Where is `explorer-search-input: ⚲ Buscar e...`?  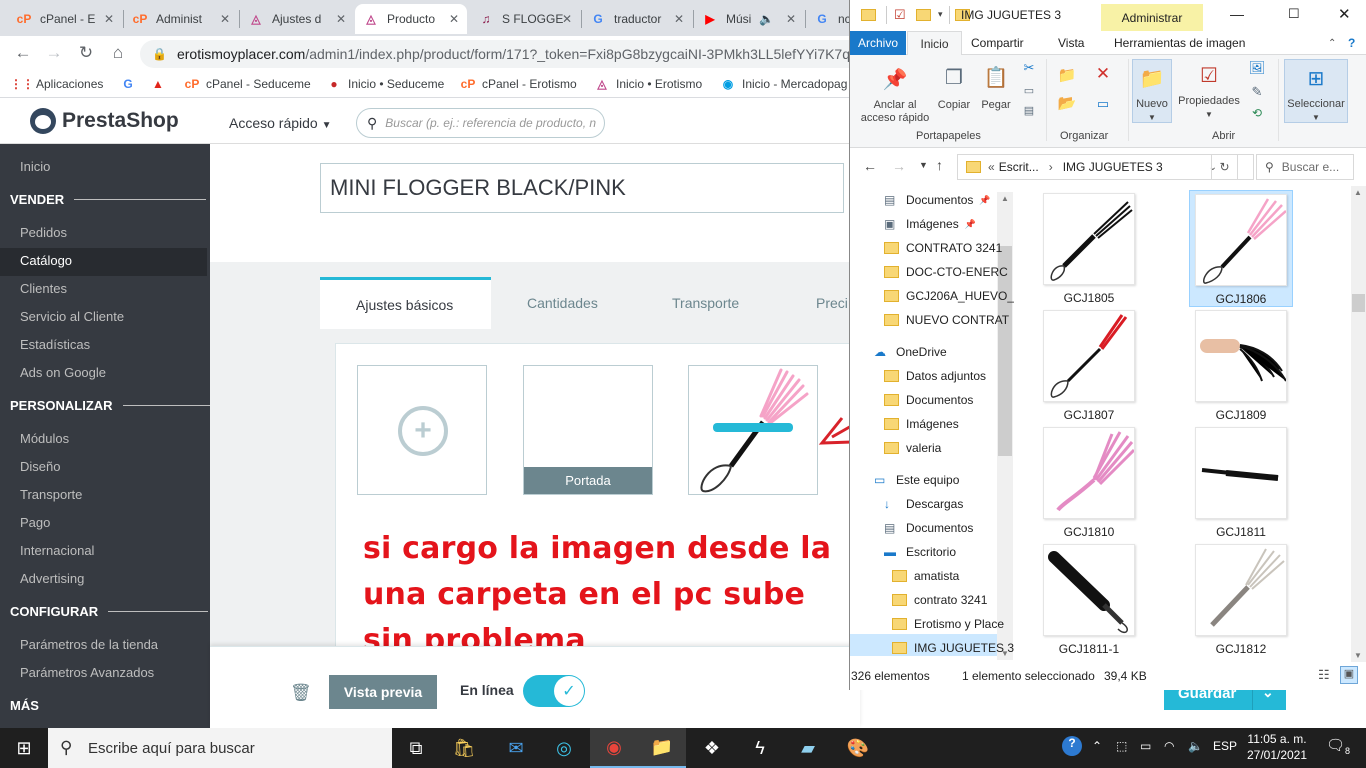
explorer-search-input: ⚲ Buscar e... is located at coordinates (1305, 167).